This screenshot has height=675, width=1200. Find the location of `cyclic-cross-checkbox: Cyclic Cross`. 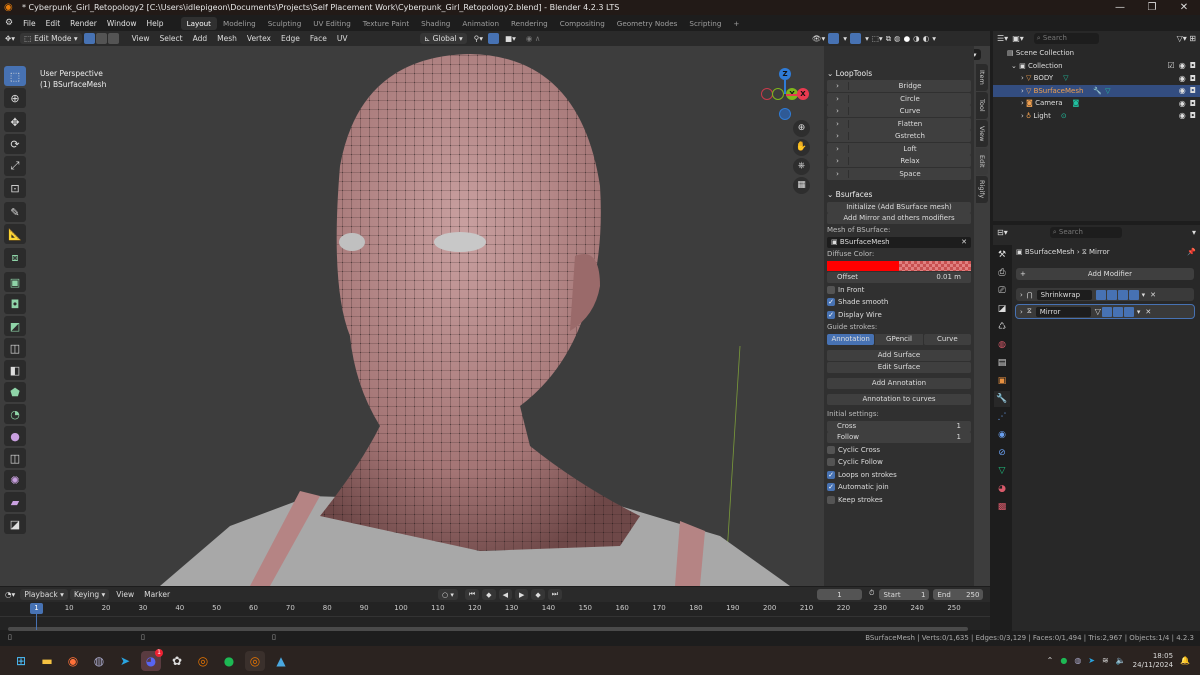

cyclic-cross-checkbox: Cyclic Cross is located at coordinates (900, 450).